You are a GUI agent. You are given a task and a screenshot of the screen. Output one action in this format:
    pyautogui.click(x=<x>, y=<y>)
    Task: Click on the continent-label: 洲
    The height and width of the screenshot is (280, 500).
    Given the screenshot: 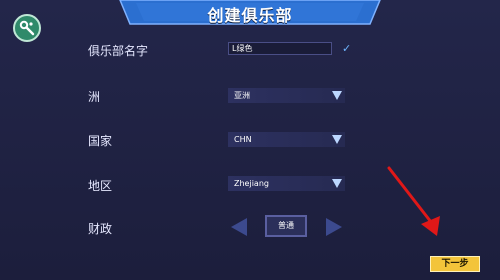 What is the action you would take?
    pyautogui.click(x=94, y=97)
    